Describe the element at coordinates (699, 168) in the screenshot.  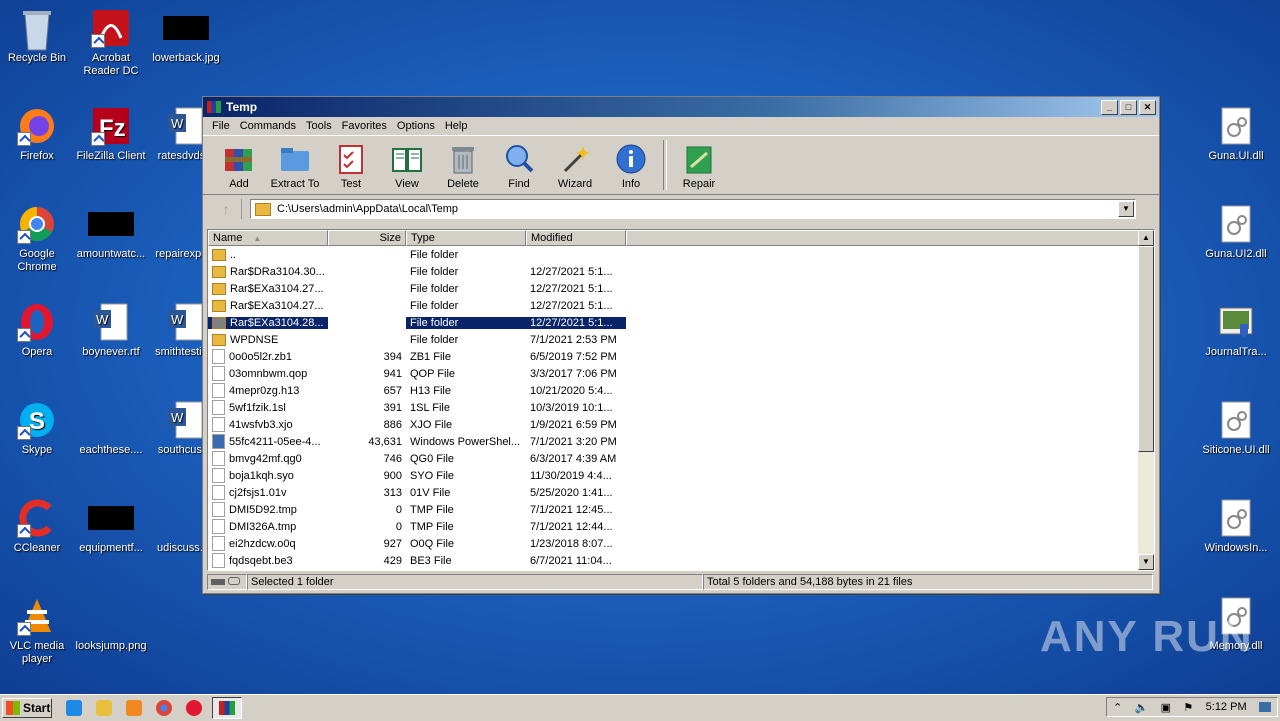
I see `repair-button: Repair` at that location.